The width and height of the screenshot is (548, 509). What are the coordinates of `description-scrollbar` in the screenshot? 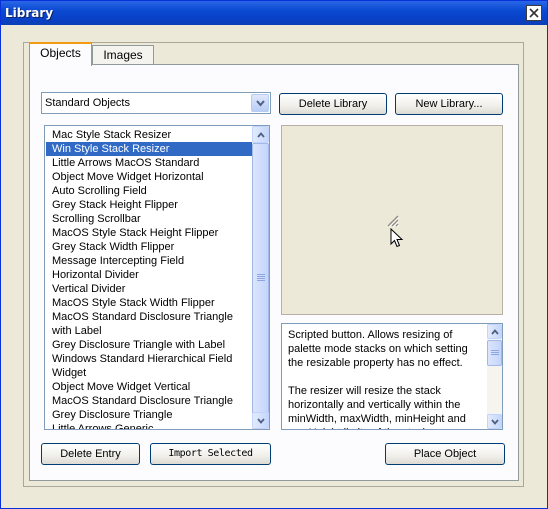 It's located at (494, 376).